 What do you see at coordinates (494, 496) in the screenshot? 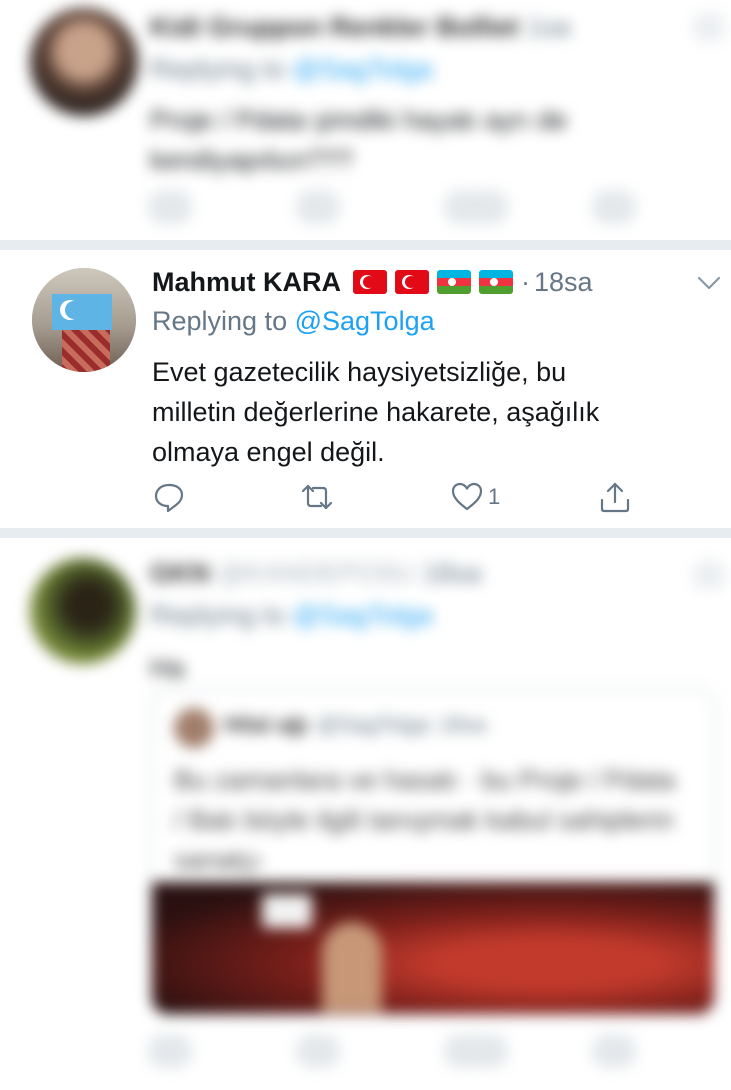
I see `like-count: 1` at bounding box center [494, 496].